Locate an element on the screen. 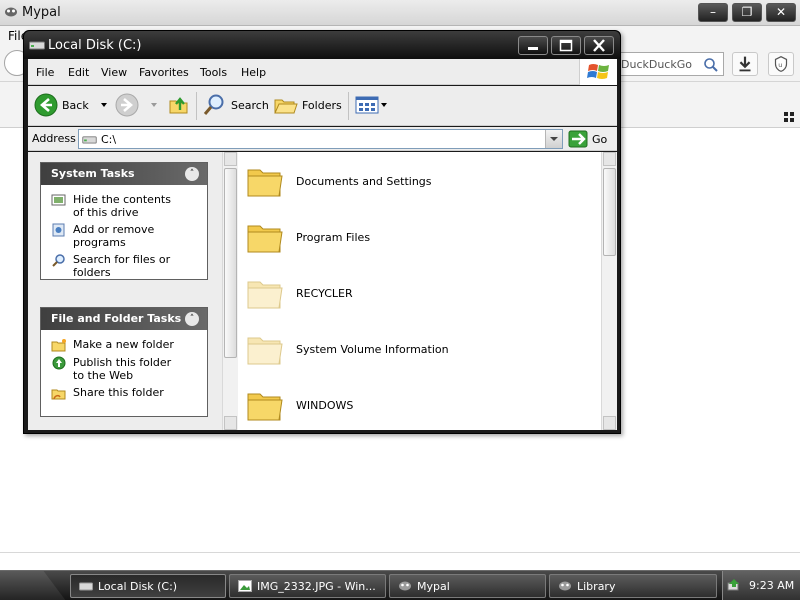 This screenshot has height=600, width=800. forward-button is located at coordinates (136, 105).